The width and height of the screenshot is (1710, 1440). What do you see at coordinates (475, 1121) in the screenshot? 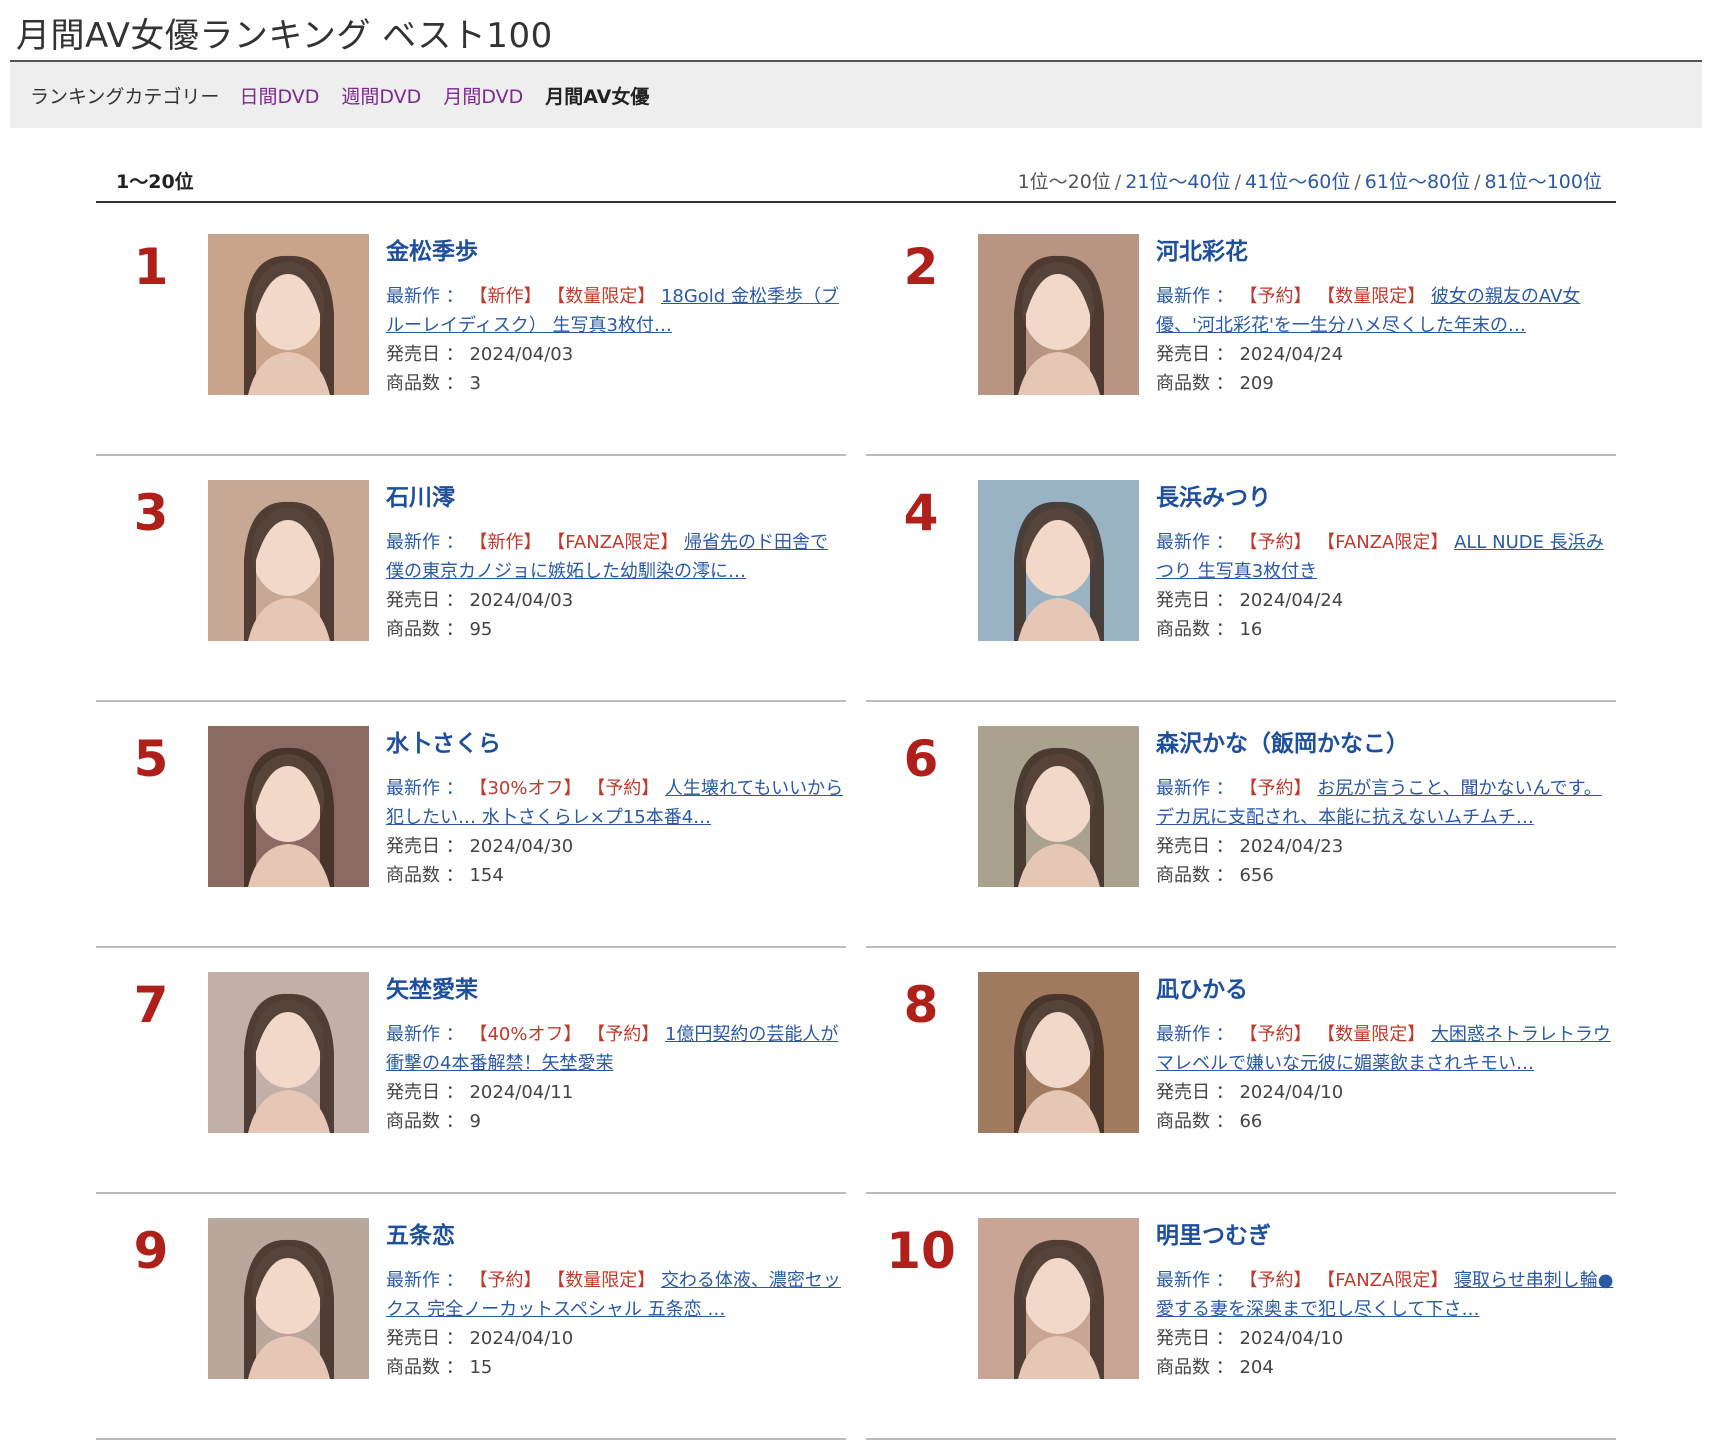
I see `product-count: 9` at bounding box center [475, 1121].